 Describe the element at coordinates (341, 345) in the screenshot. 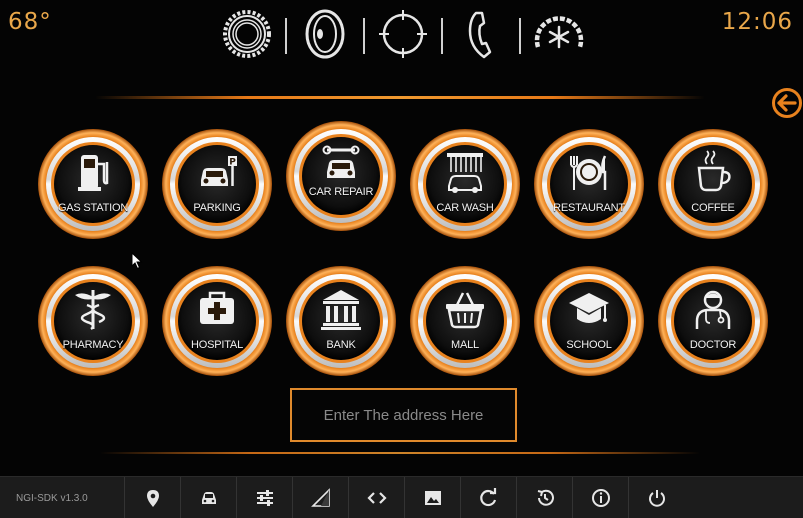

I see `poi-label: BANK` at that location.